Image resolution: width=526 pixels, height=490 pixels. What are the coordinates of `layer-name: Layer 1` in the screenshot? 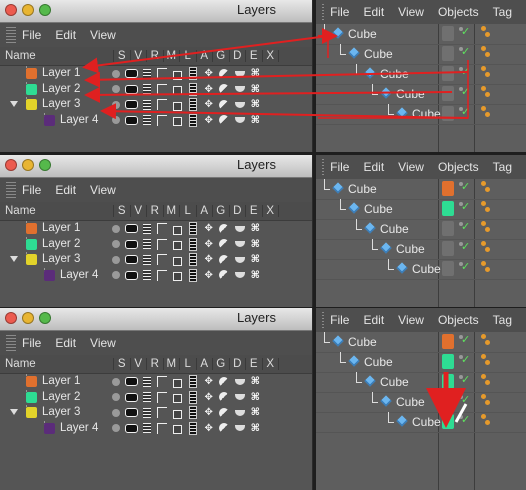 It's located at (61, 73).